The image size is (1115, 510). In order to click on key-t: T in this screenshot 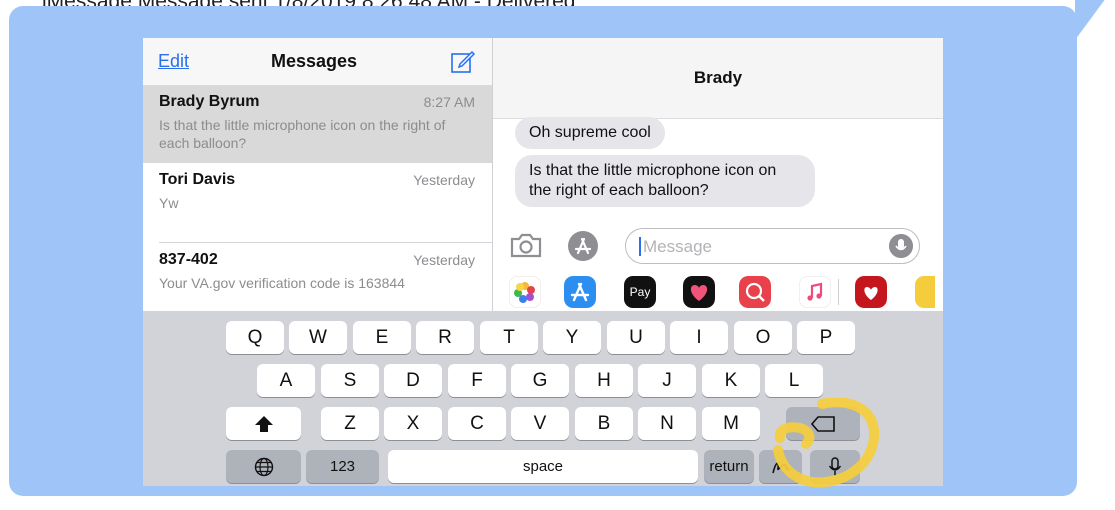, I will do `click(509, 337)`.